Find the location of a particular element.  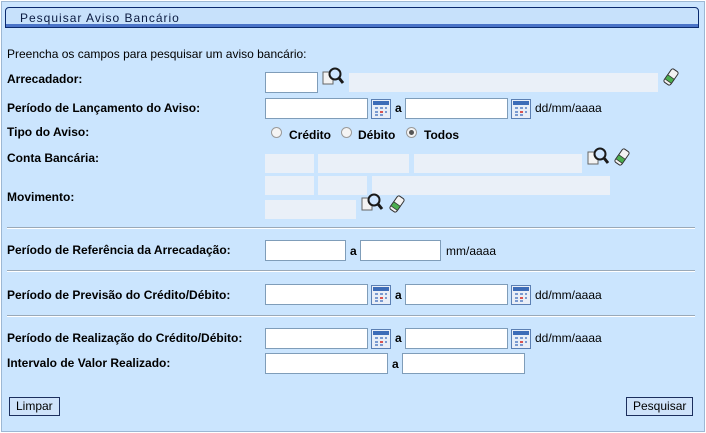

radio-debito is located at coordinates (346, 132).